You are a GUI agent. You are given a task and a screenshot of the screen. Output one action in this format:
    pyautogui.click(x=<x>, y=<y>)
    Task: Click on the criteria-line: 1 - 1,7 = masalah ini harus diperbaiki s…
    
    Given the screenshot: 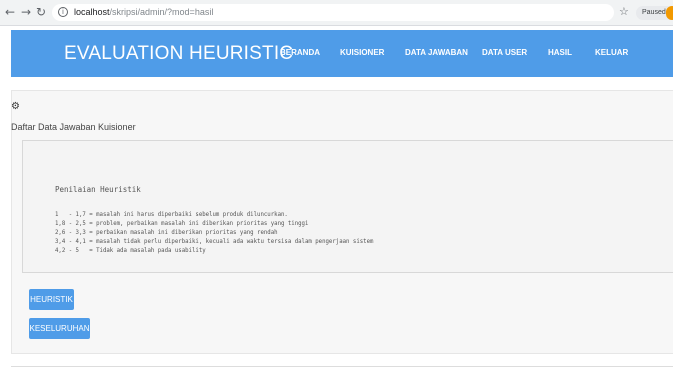 What is the action you would take?
    pyautogui.click(x=171, y=215)
    